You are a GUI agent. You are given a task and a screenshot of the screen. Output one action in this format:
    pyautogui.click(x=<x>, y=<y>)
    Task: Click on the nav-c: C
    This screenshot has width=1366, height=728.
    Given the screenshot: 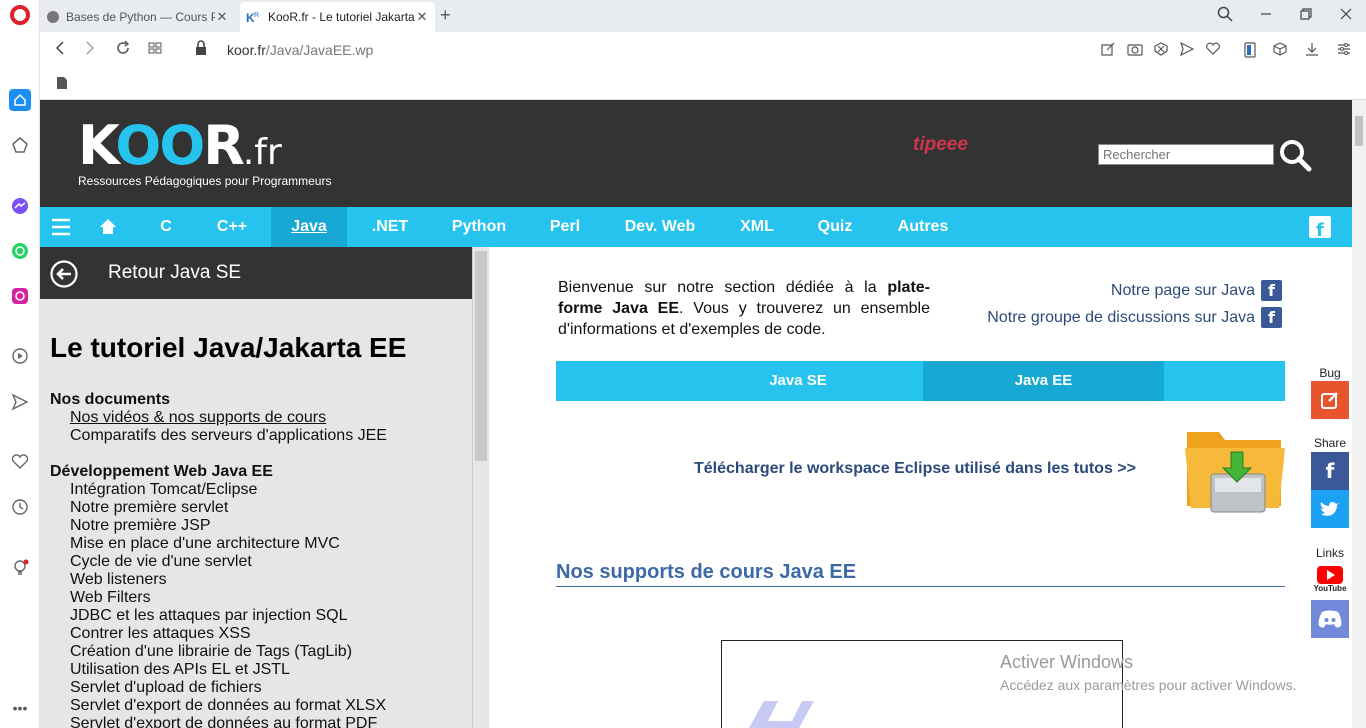 What is the action you would take?
    pyautogui.click(x=166, y=227)
    